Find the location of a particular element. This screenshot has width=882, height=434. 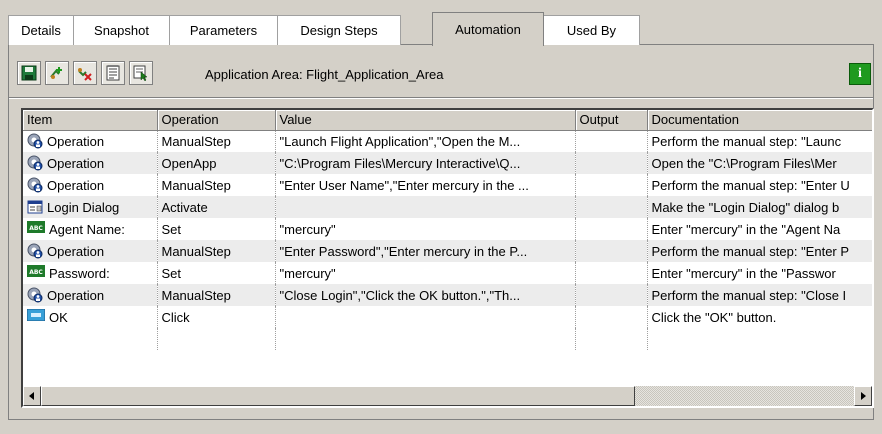

add-step-button is located at coordinates (57, 73).